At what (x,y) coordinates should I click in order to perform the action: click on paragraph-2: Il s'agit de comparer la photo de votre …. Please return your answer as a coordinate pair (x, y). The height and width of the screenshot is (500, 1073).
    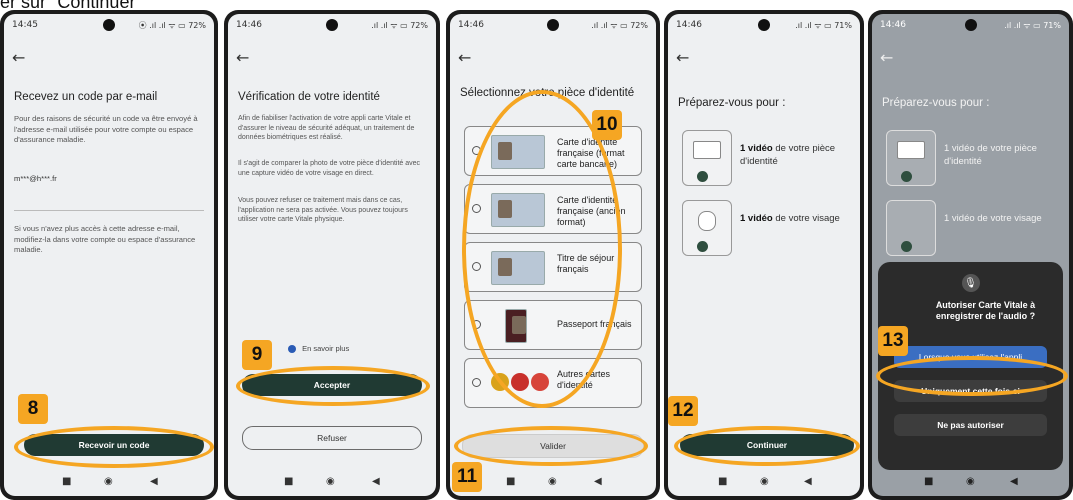
    Looking at the image, I should click on (329, 168).